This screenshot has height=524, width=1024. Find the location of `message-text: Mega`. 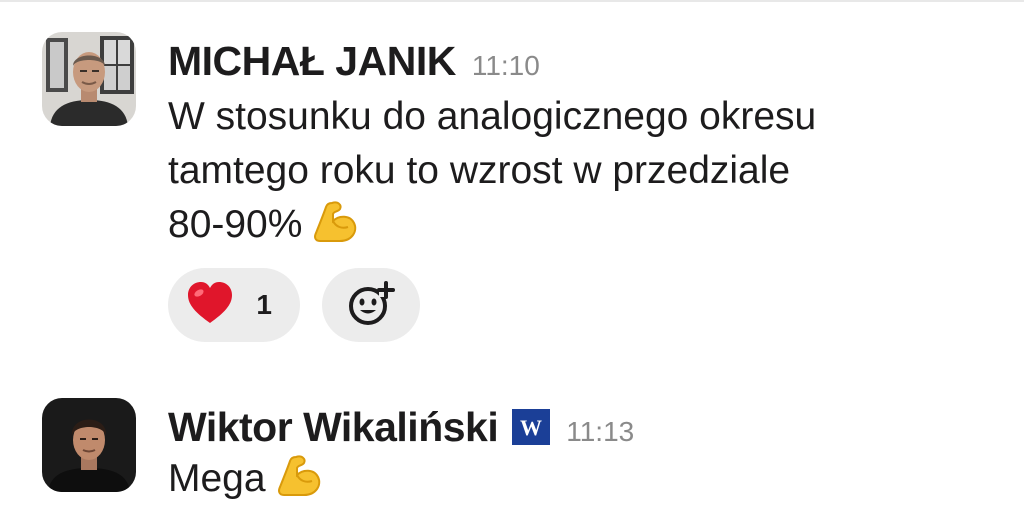

message-text: Mega is located at coordinates (245, 482).